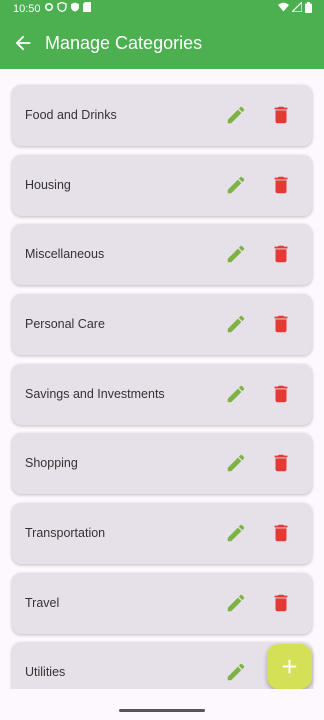 The height and width of the screenshot is (720, 324). What do you see at coordinates (23, 43) in the screenshot?
I see `arrow-back-icon` at bounding box center [23, 43].